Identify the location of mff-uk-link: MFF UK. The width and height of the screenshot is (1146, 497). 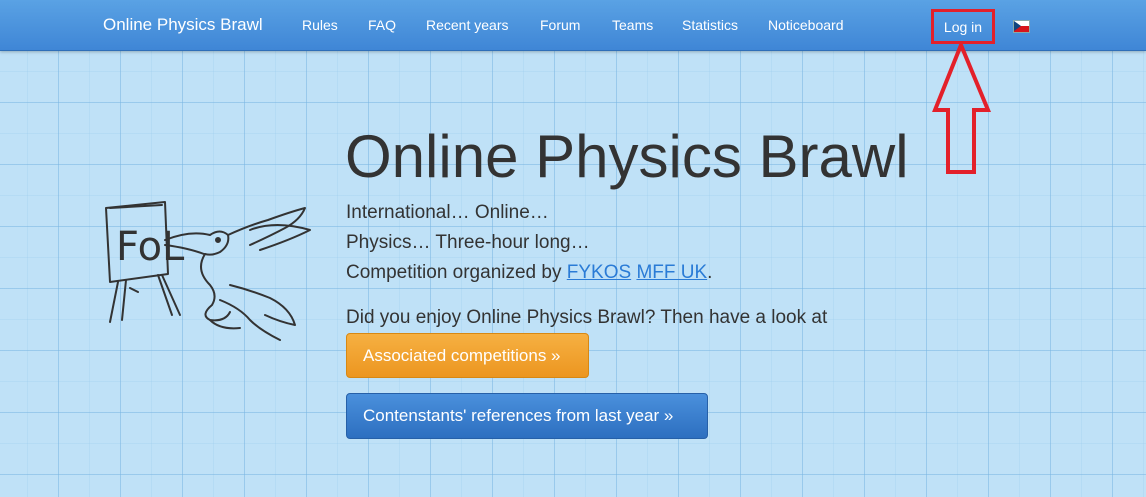
(671, 272).